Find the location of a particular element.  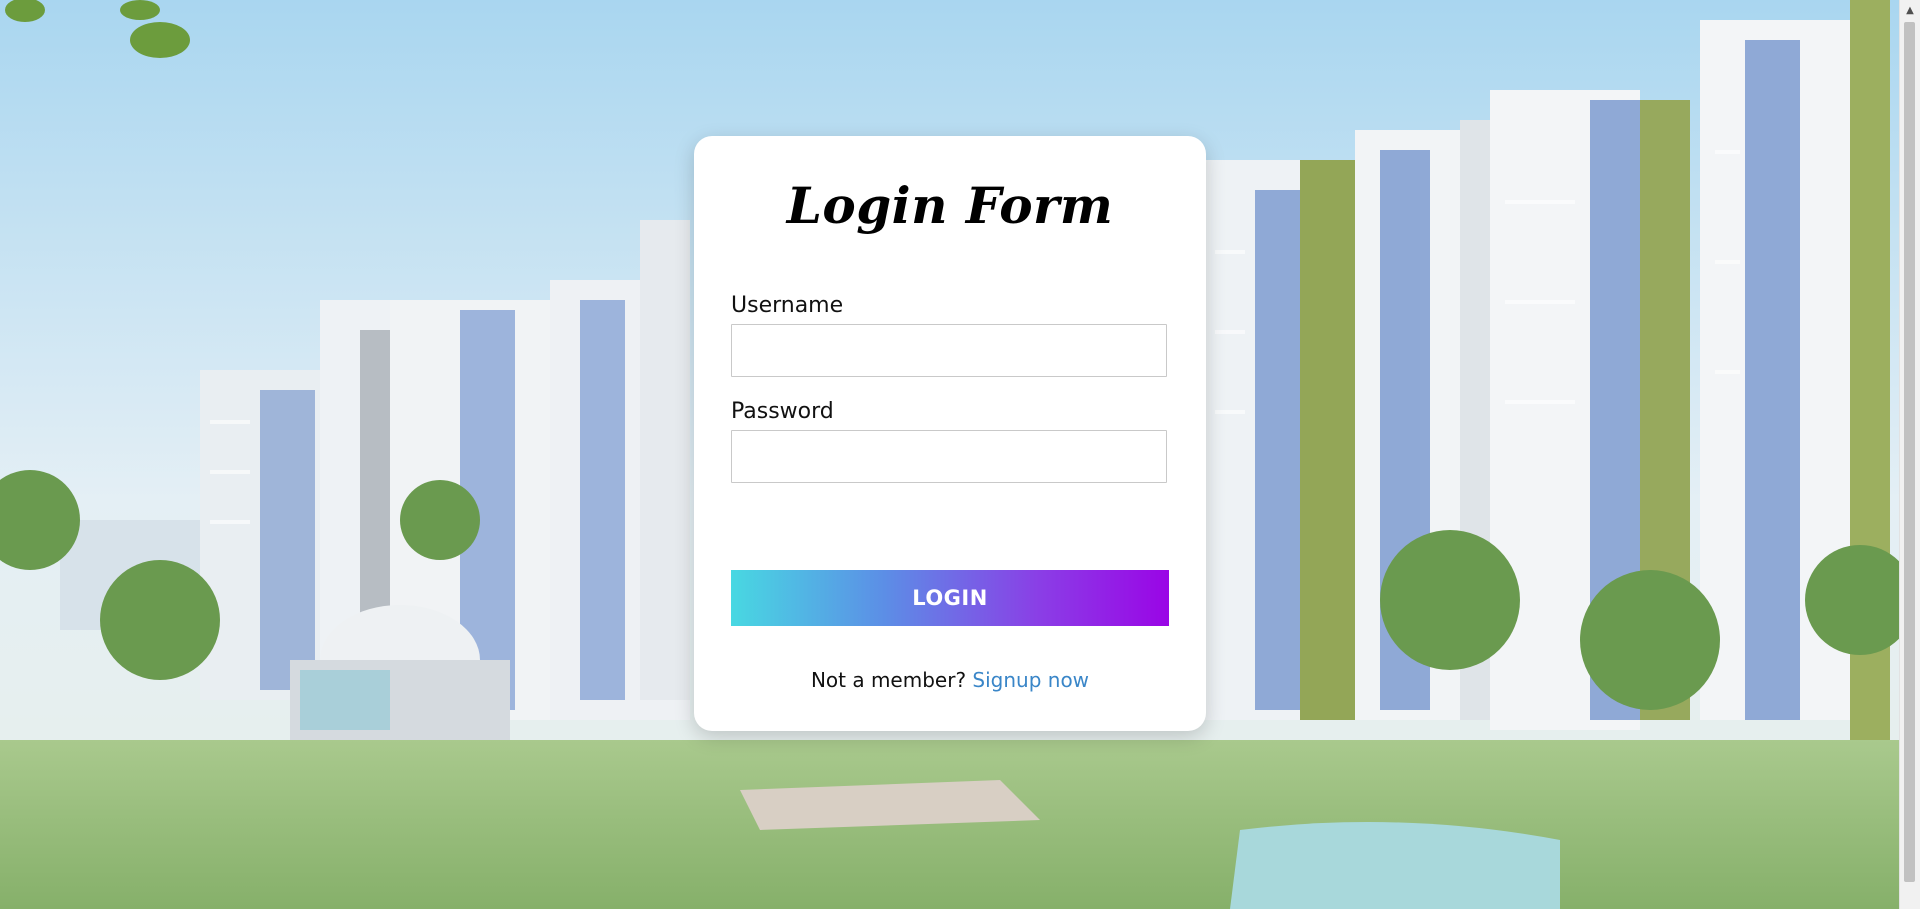

scrollbar: ▲ is located at coordinates (1909, 454).